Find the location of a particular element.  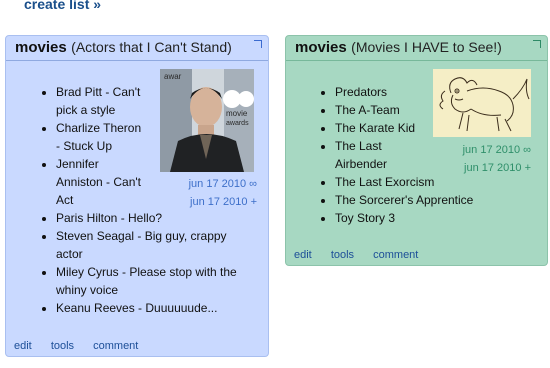

list-item: The Sorcerer's Apprentice is located at coordinates (435, 200).